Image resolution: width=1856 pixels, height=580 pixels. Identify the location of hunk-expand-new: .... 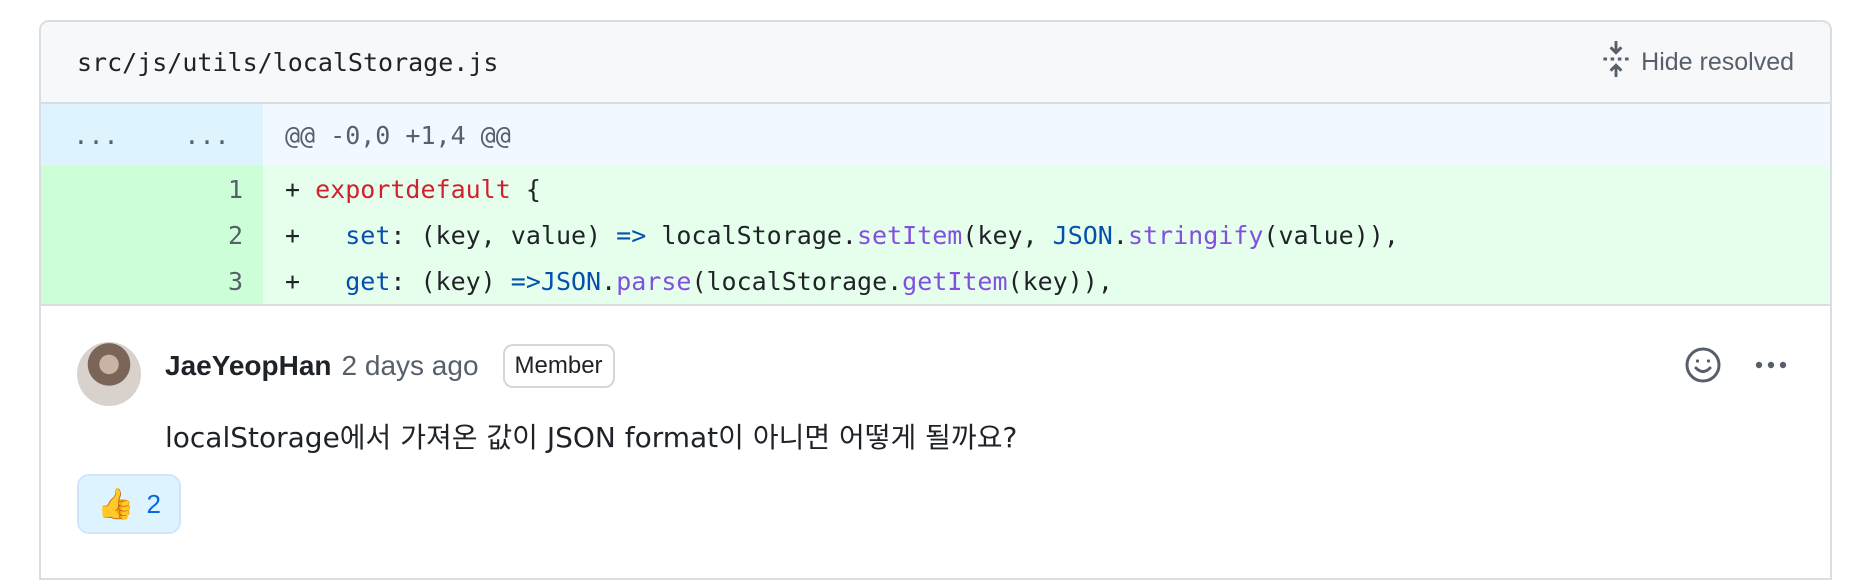
(207, 135).